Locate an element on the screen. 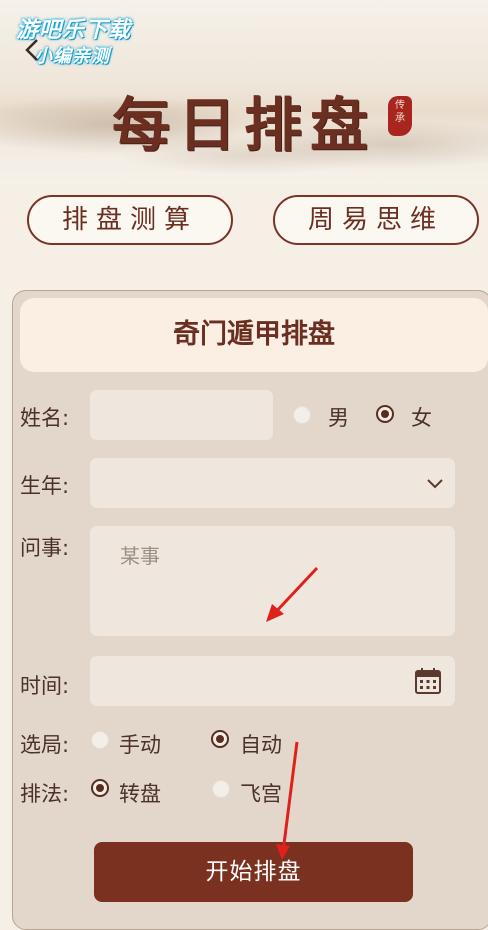  annotation-arrows is located at coordinates (292, 713).